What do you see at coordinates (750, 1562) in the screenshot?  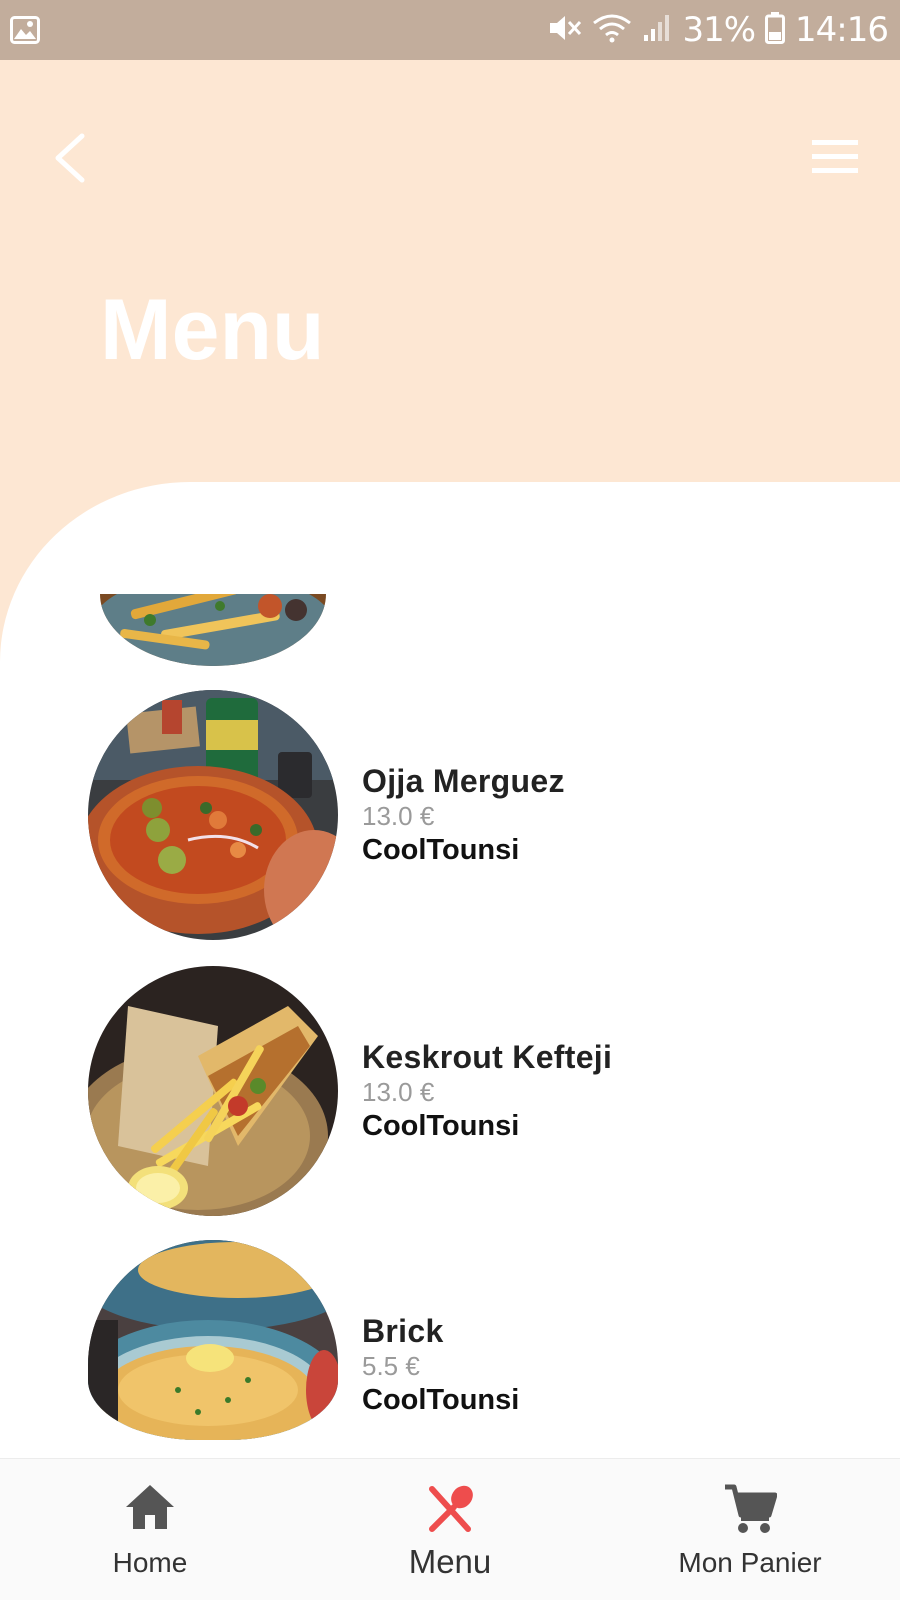 I see `nav-cart-label: Mon Panier` at bounding box center [750, 1562].